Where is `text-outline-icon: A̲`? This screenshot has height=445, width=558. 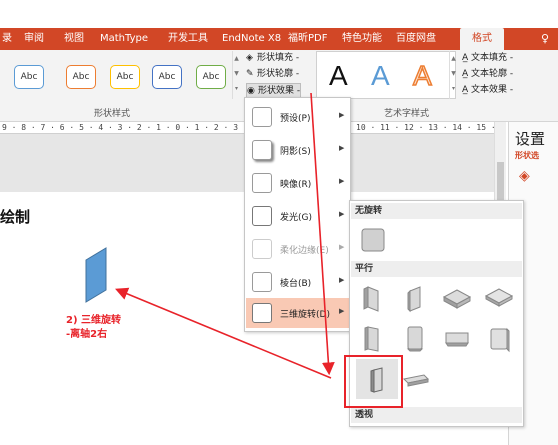 text-outline-icon: A̲ is located at coordinates (467, 74).